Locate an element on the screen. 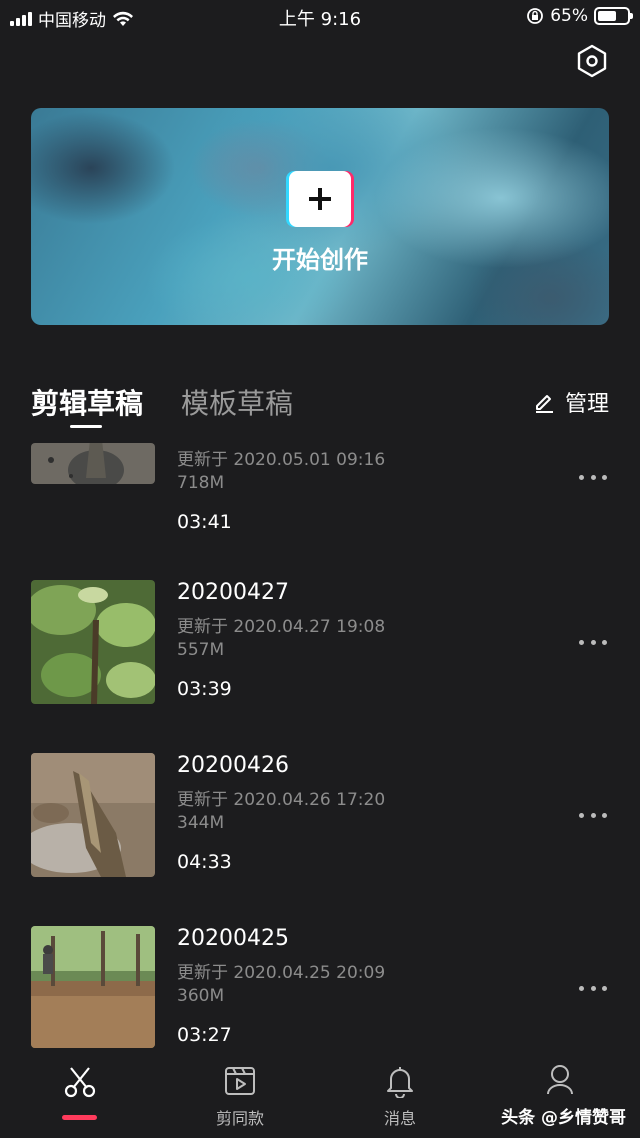  draft-size: 360M is located at coordinates (201, 996).